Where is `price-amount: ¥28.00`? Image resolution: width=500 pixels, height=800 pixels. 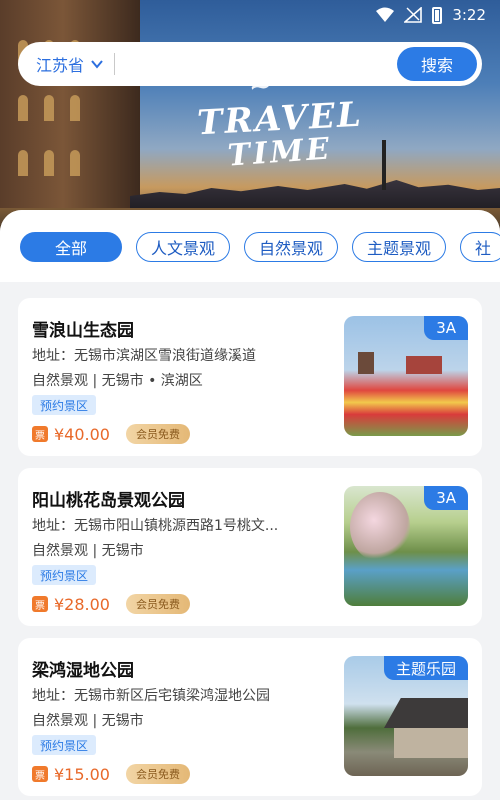 price-amount: ¥28.00 is located at coordinates (82, 604).